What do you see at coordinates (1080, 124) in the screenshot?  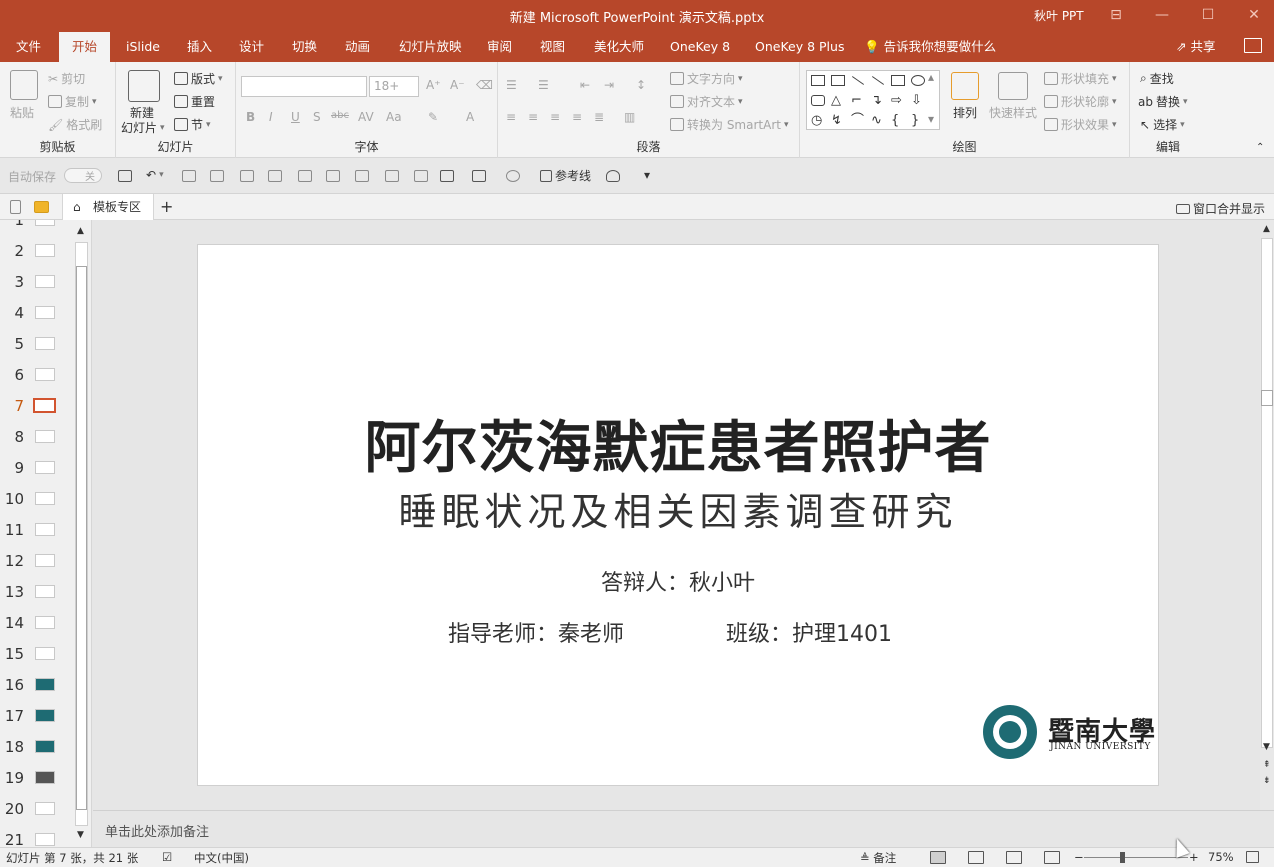 I see `shape-effects-button: 形状效果 ▾` at bounding box center [1080, 124].